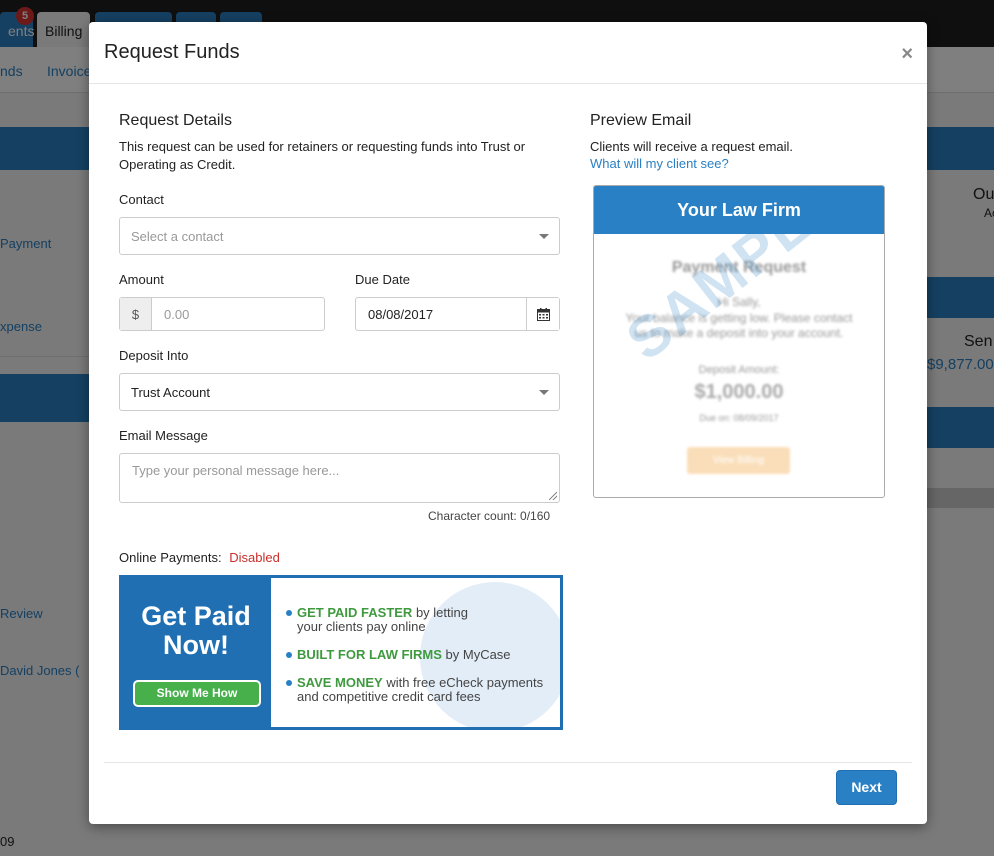  Describe the element at coordinates (196, 616) in the screenshot. I see `banner-title-line1: Get Paid` at that location.